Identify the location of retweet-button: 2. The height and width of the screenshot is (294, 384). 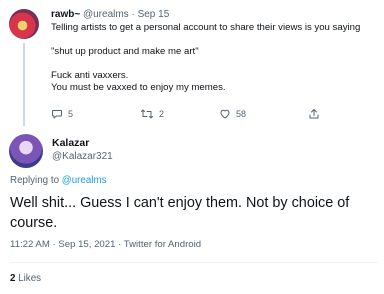
(152, 114).